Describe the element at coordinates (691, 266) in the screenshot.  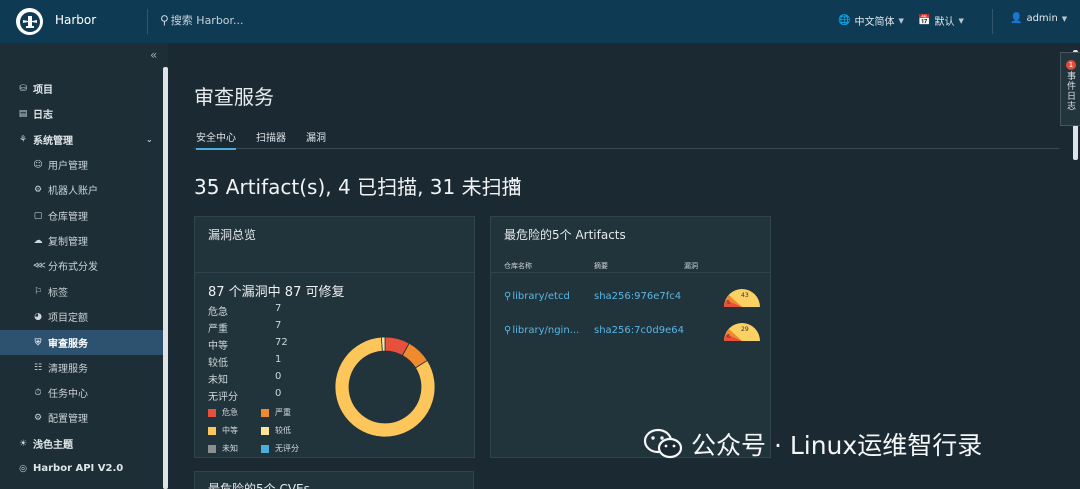
I see `column-header: 漏洞` at that location.